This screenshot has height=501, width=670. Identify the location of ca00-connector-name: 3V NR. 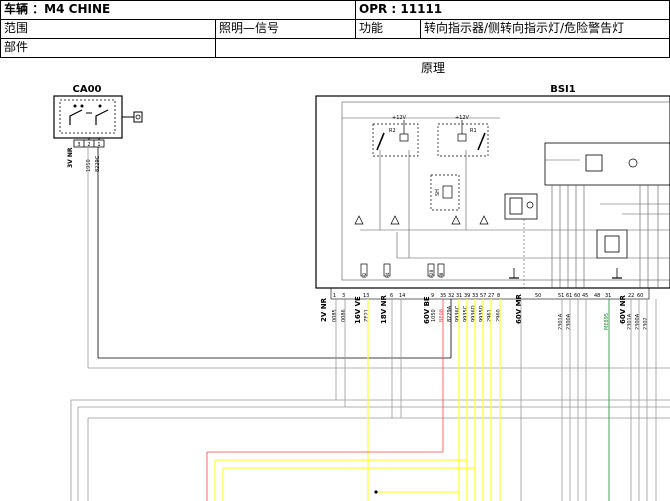
(70, 157).